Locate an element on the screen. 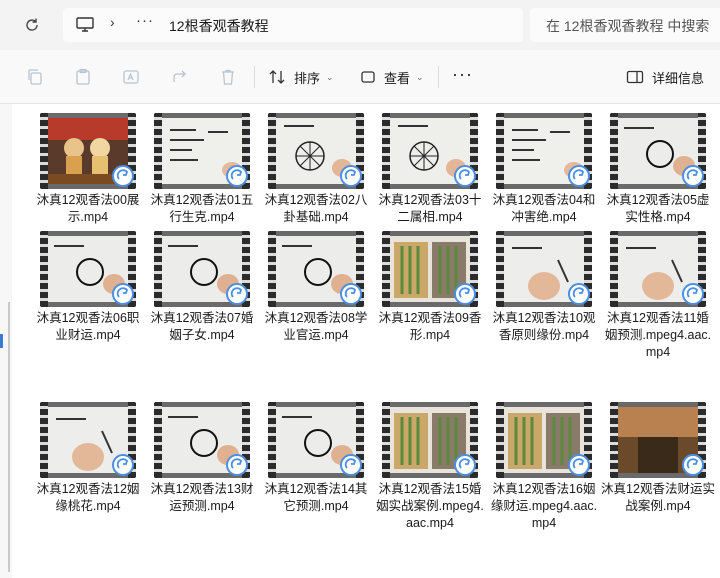 This screenshot has width=720, height=578. search-placeholder: 在 12根香观香教程 中搜索 is located at coordinates (627, 26).